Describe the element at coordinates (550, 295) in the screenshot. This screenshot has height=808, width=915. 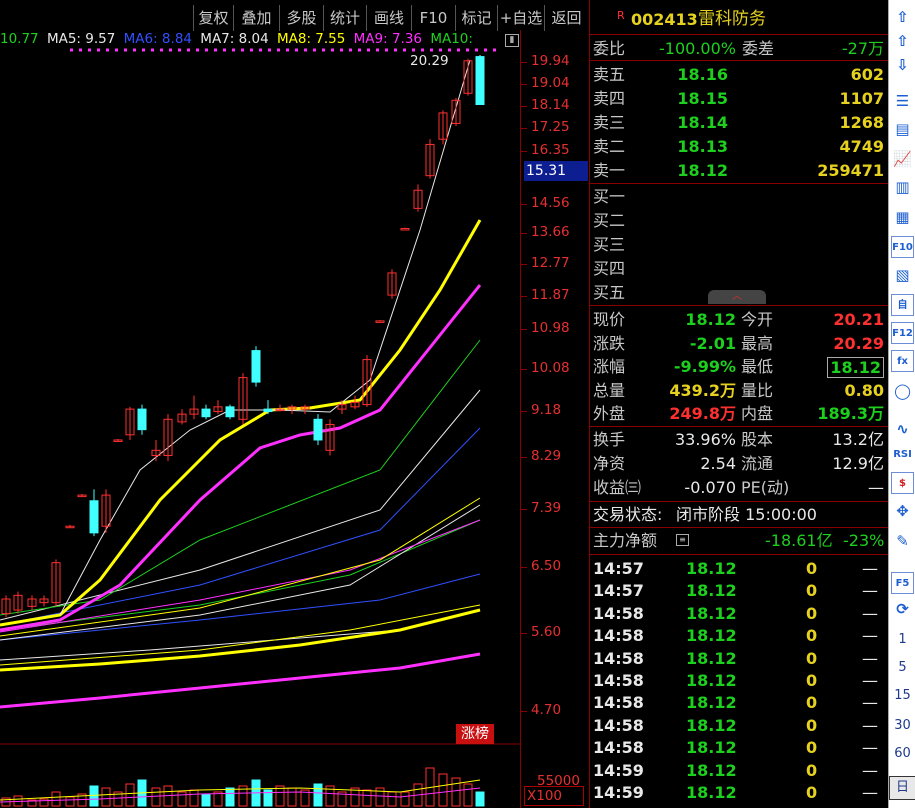
I see `price-axis-label: 11.87` at that location.